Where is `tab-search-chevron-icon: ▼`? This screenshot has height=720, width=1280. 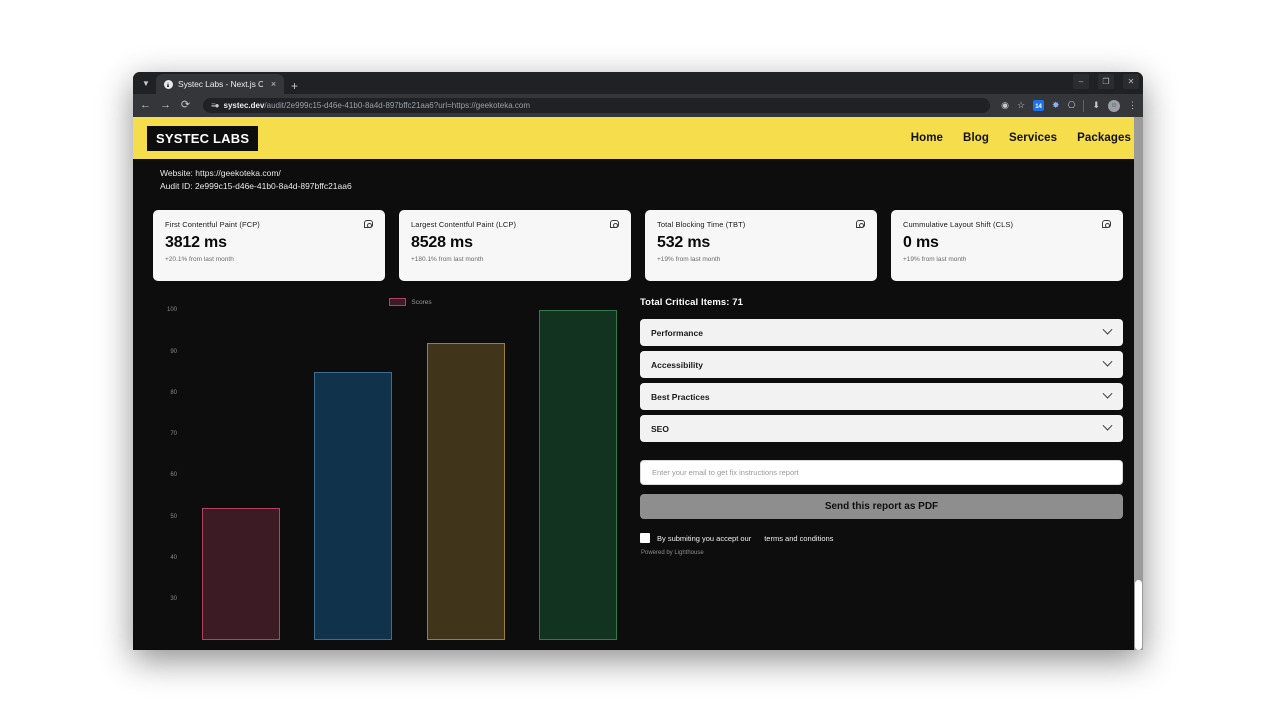
tab-search-chevron-icon: ▼ is located at coordinates (146, 83).